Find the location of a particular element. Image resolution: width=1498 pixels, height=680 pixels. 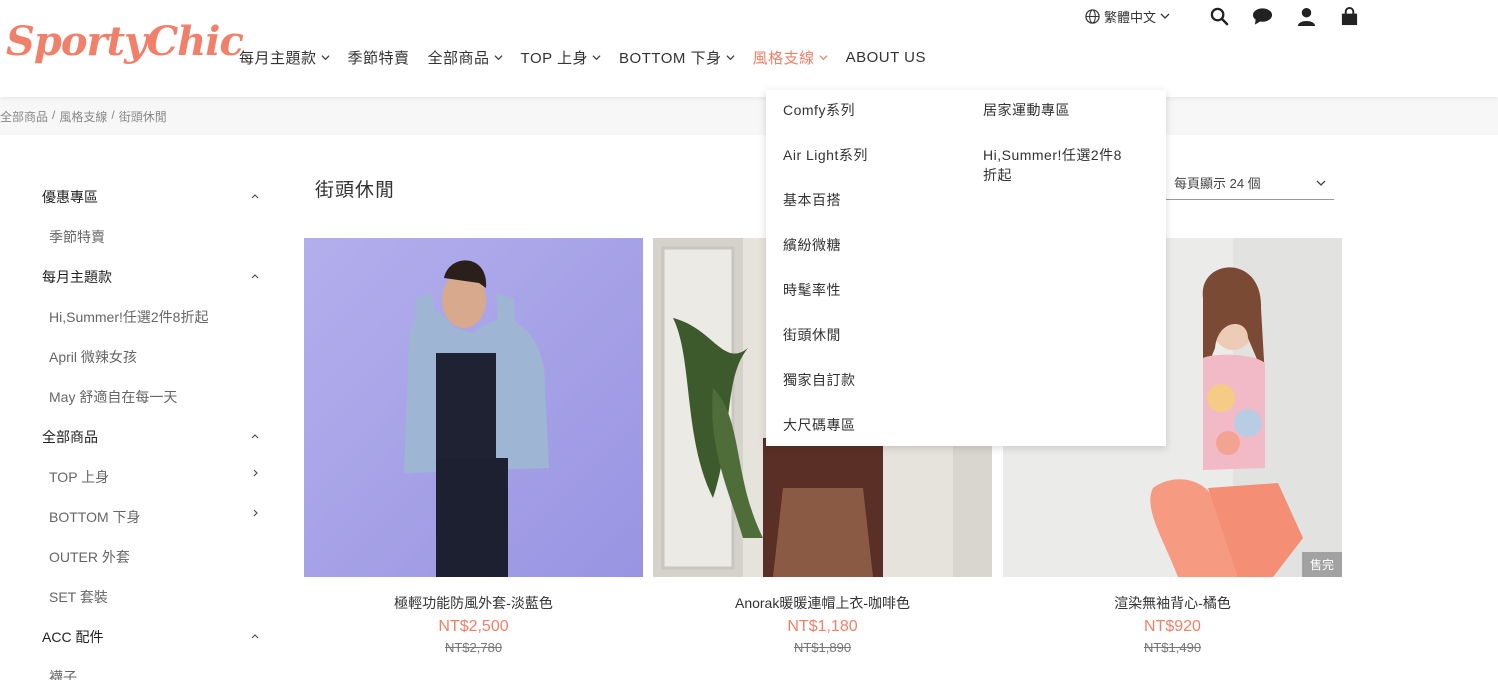

nav-style-line: 風格支線 is located at coordinates (790, 57).